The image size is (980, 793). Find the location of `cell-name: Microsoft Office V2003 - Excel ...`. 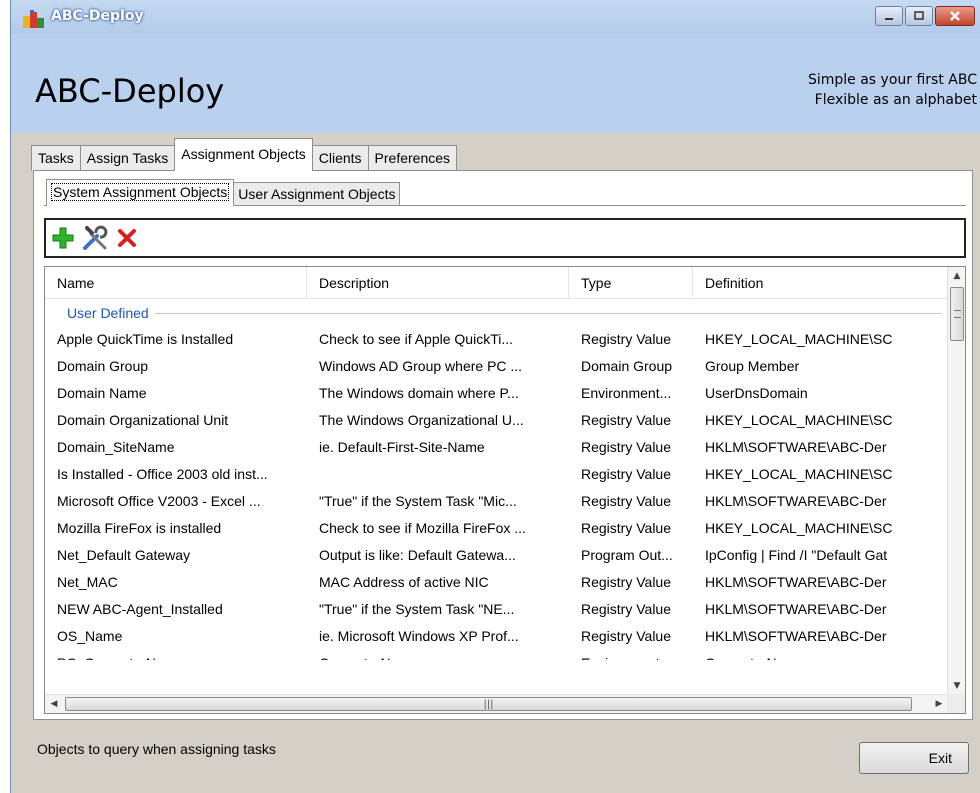

cell-name: Microsoft Office V2003 - Excel ... is located at coordinates (159, 501).